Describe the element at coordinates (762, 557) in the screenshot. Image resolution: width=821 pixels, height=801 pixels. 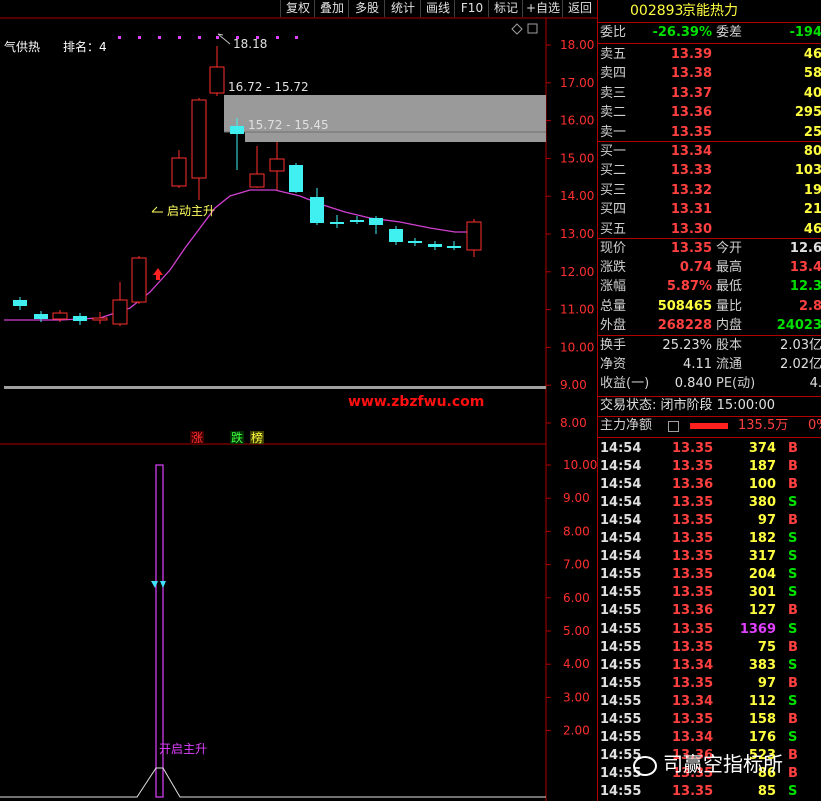
I see `tick-volume: 317` at that location.